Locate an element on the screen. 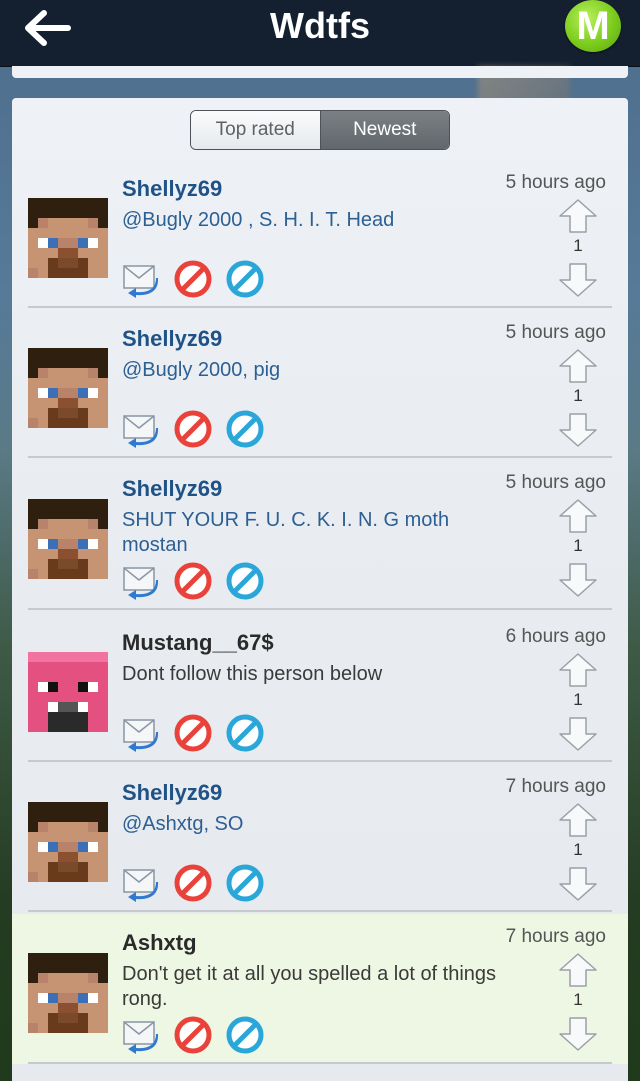 The height and width of the screenshot is (1081, 640). comment-text: @Bugly 2000, pig is located at coordinates (201, 370).